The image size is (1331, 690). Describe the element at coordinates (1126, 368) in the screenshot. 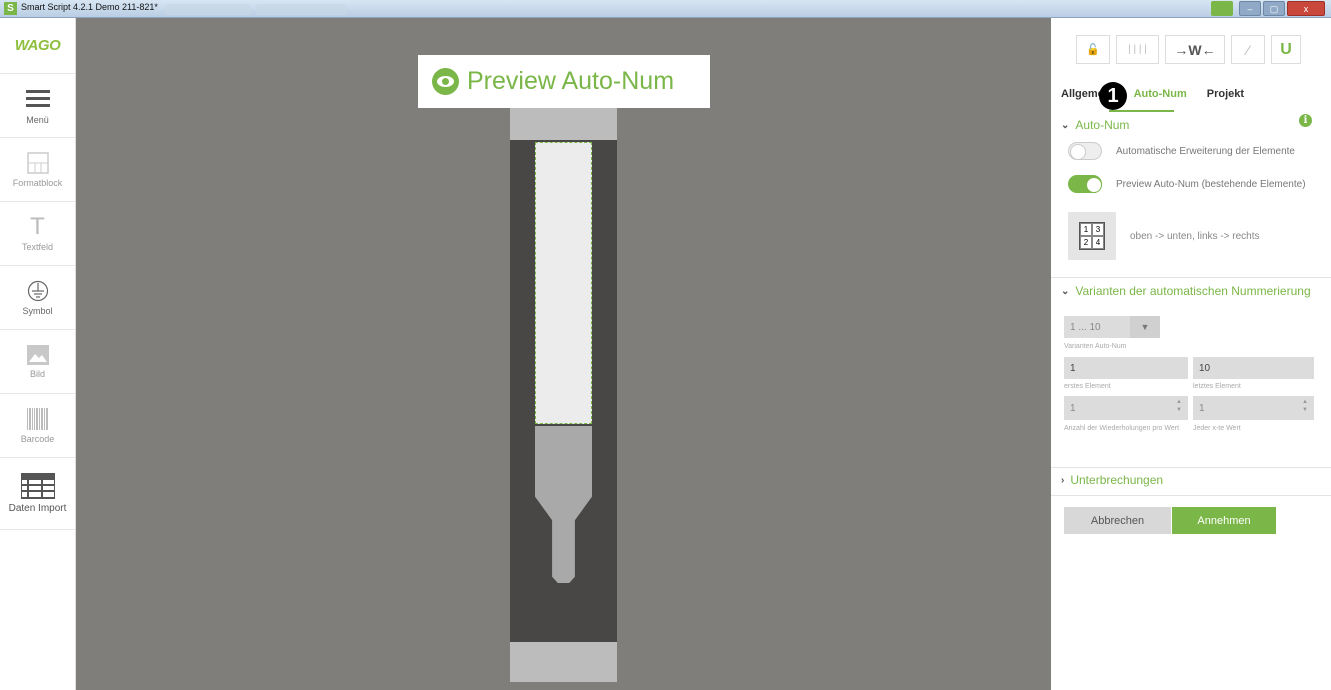

I see `first-element-input: 1` at that location.